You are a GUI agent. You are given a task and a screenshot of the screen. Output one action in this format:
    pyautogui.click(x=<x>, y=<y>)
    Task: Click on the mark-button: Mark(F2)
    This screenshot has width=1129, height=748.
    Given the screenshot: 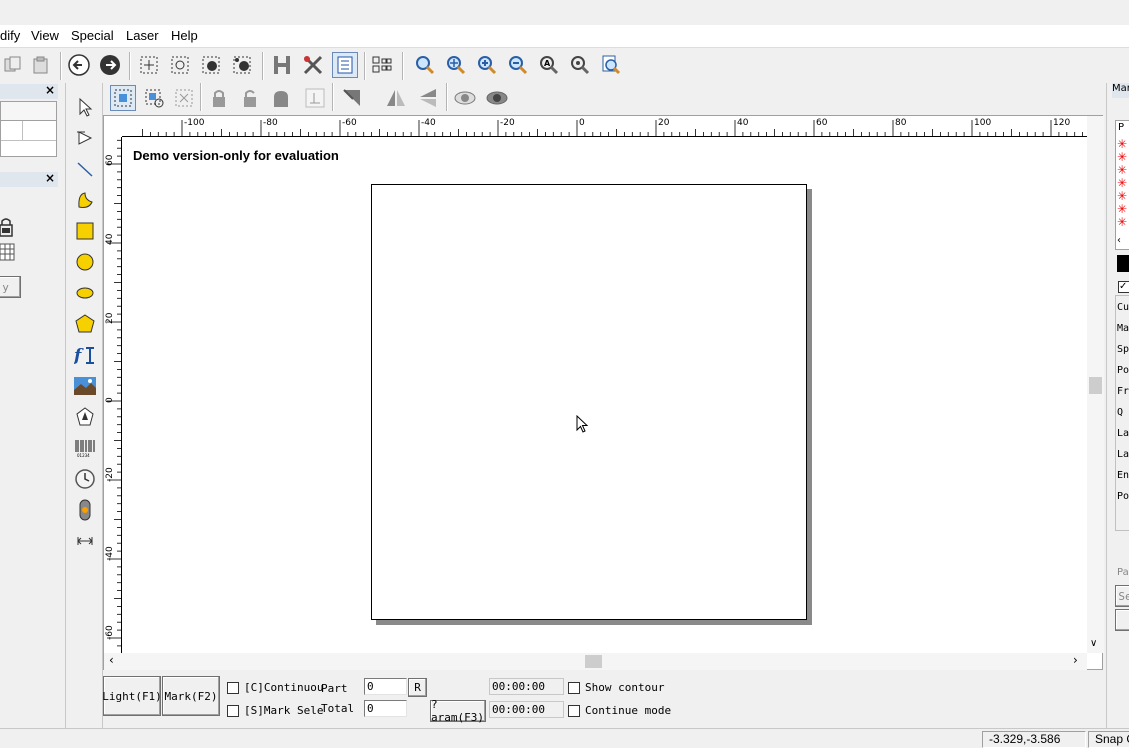 What is the action you would take?
    pyautogui.click(x=191, y=696)
    